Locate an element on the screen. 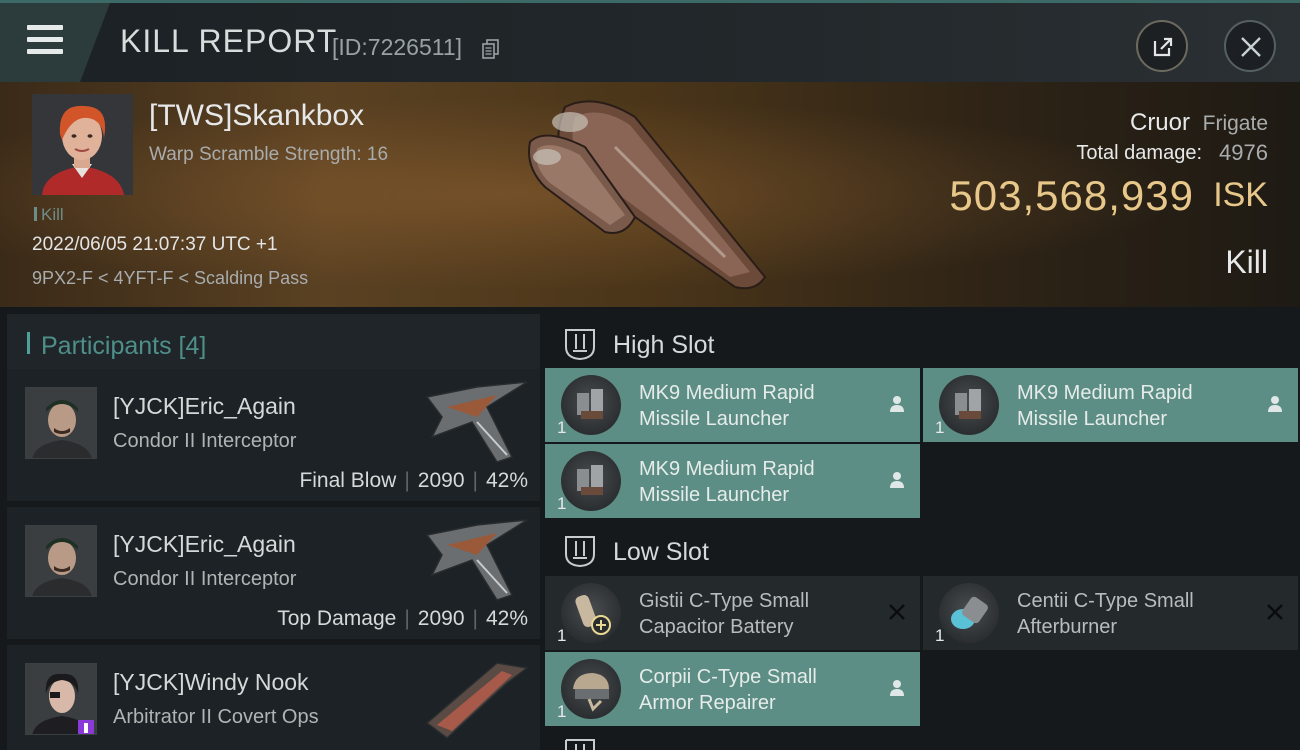 The height and width of the screenshot is (750, 1300). low-slot-title: Low Slot is located at coordinates (661, 552).